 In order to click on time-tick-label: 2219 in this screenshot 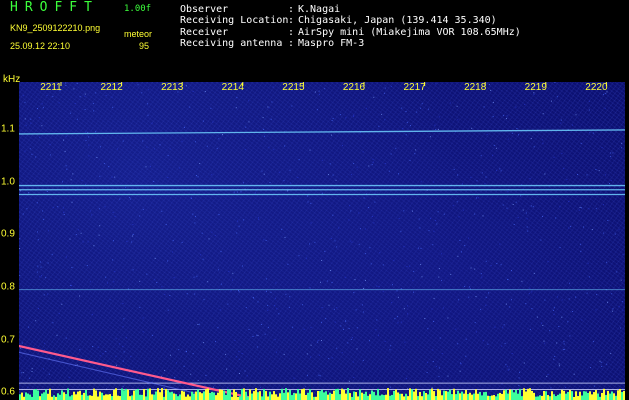, I will do `click(535, 87)`.